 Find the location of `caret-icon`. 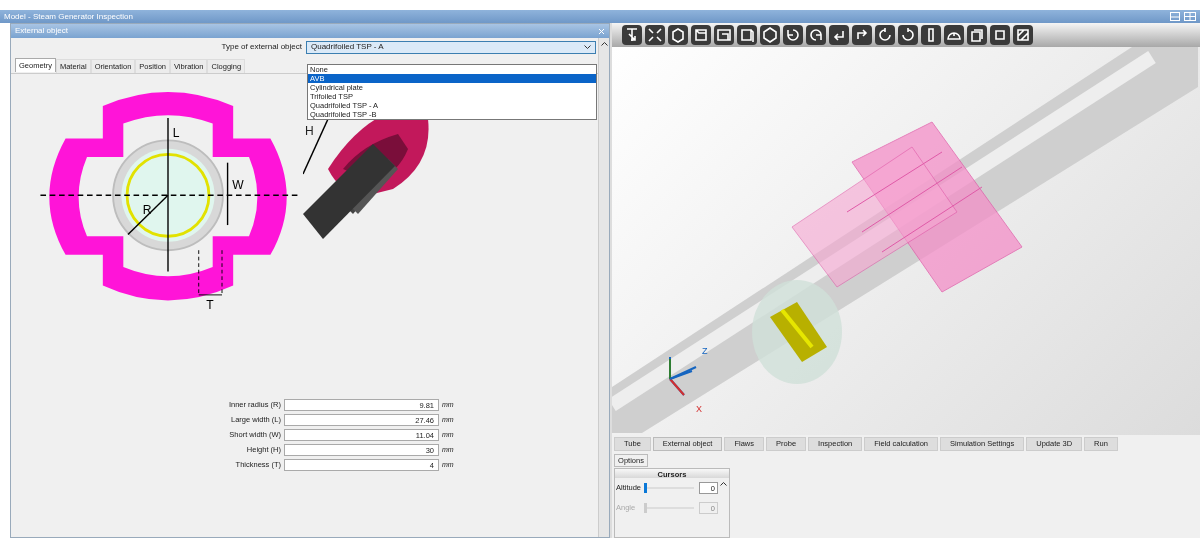

caret-icon is located at coordinates (587, 47).